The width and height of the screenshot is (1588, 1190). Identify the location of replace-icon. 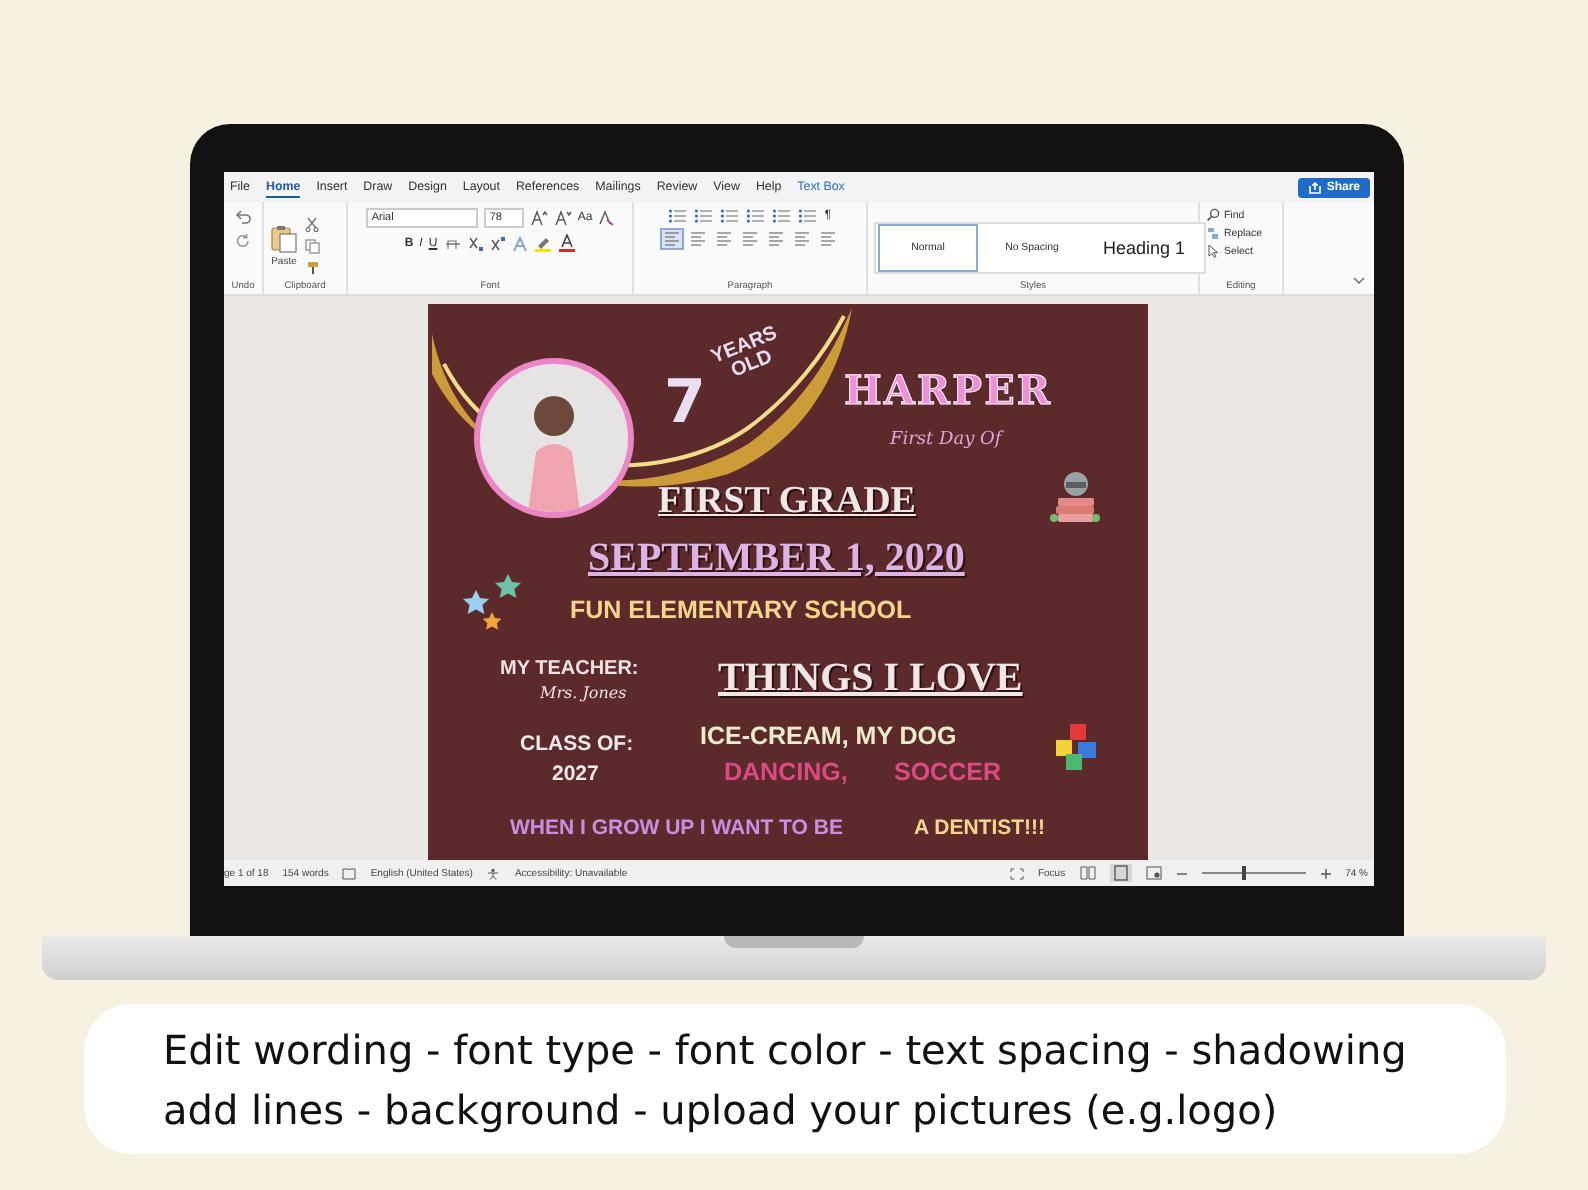
(1213, 233).